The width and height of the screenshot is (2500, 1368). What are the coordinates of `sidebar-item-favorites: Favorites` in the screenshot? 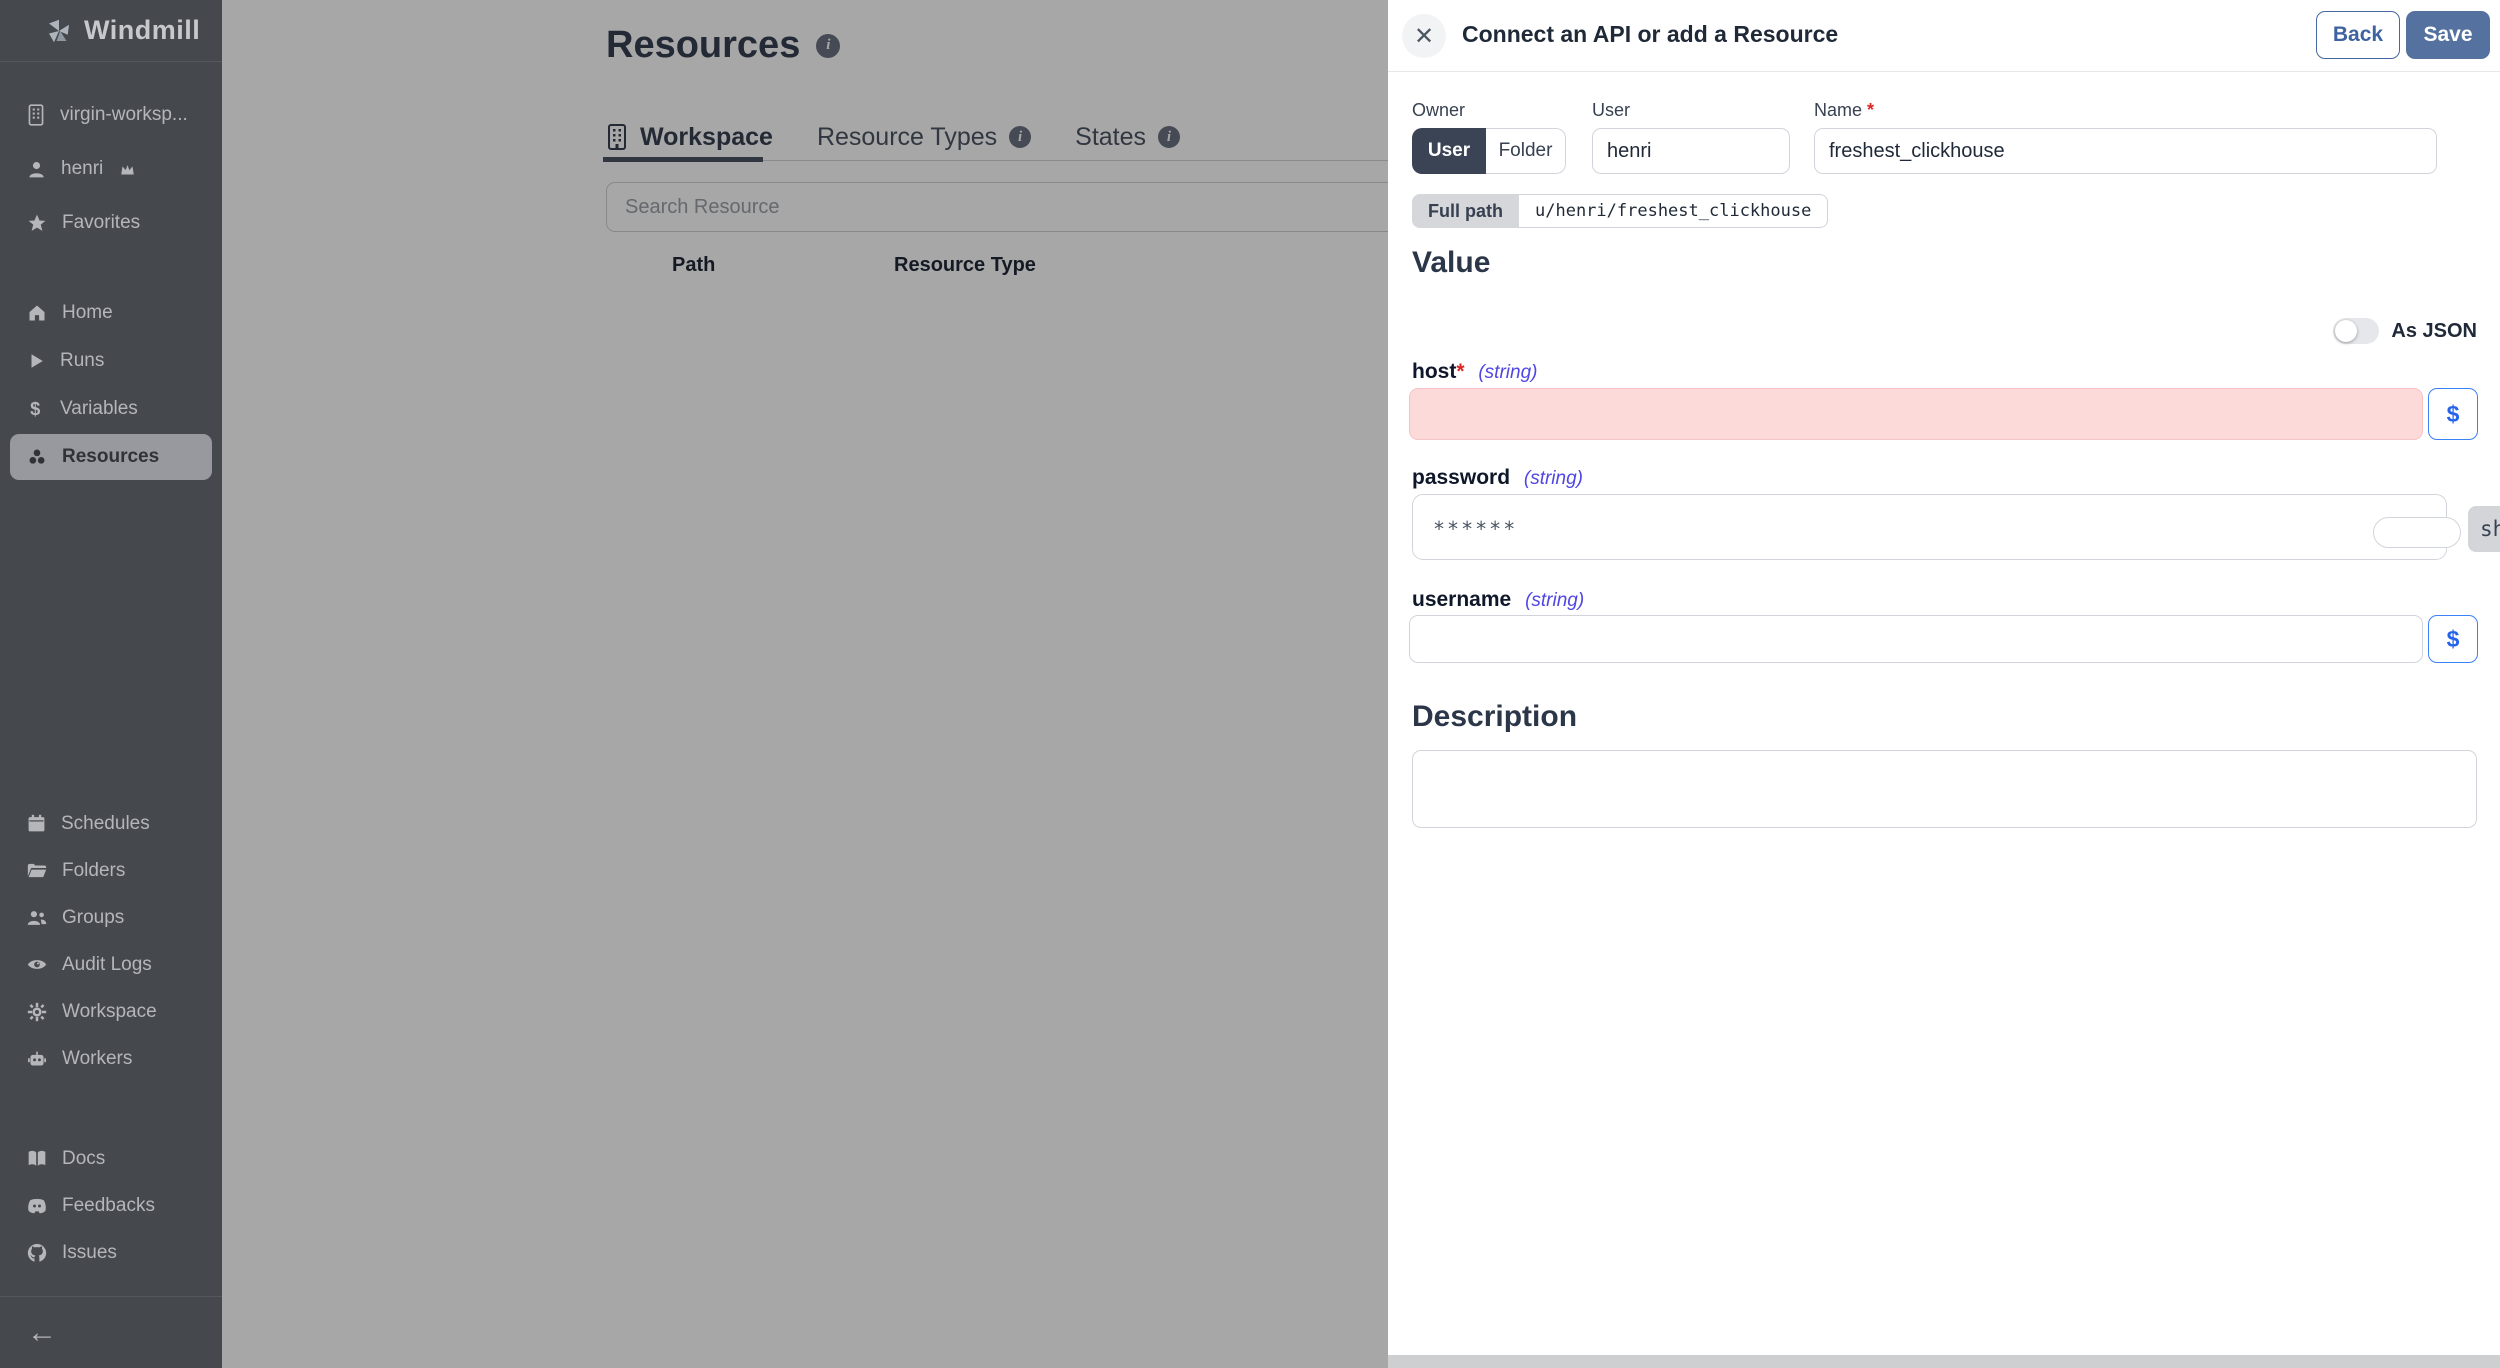 It's located at (111, 223).